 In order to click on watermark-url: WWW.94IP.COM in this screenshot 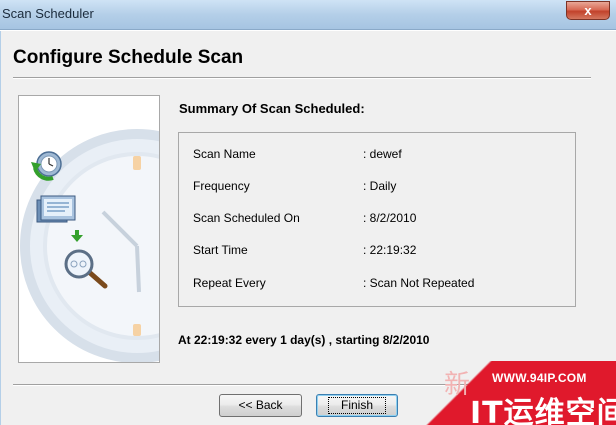, I will do `click(539, 378)`.